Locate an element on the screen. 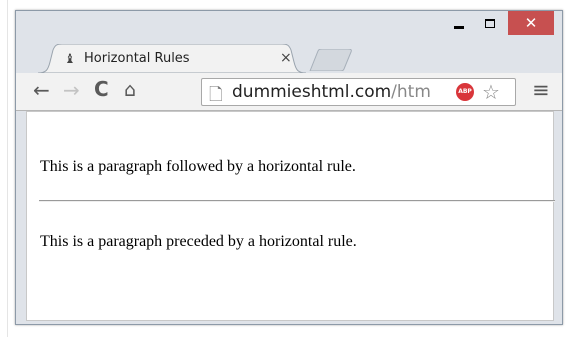 The height and width of the screenshot is (337, 573). new-tab-icon is located at coordinates (330, 60).